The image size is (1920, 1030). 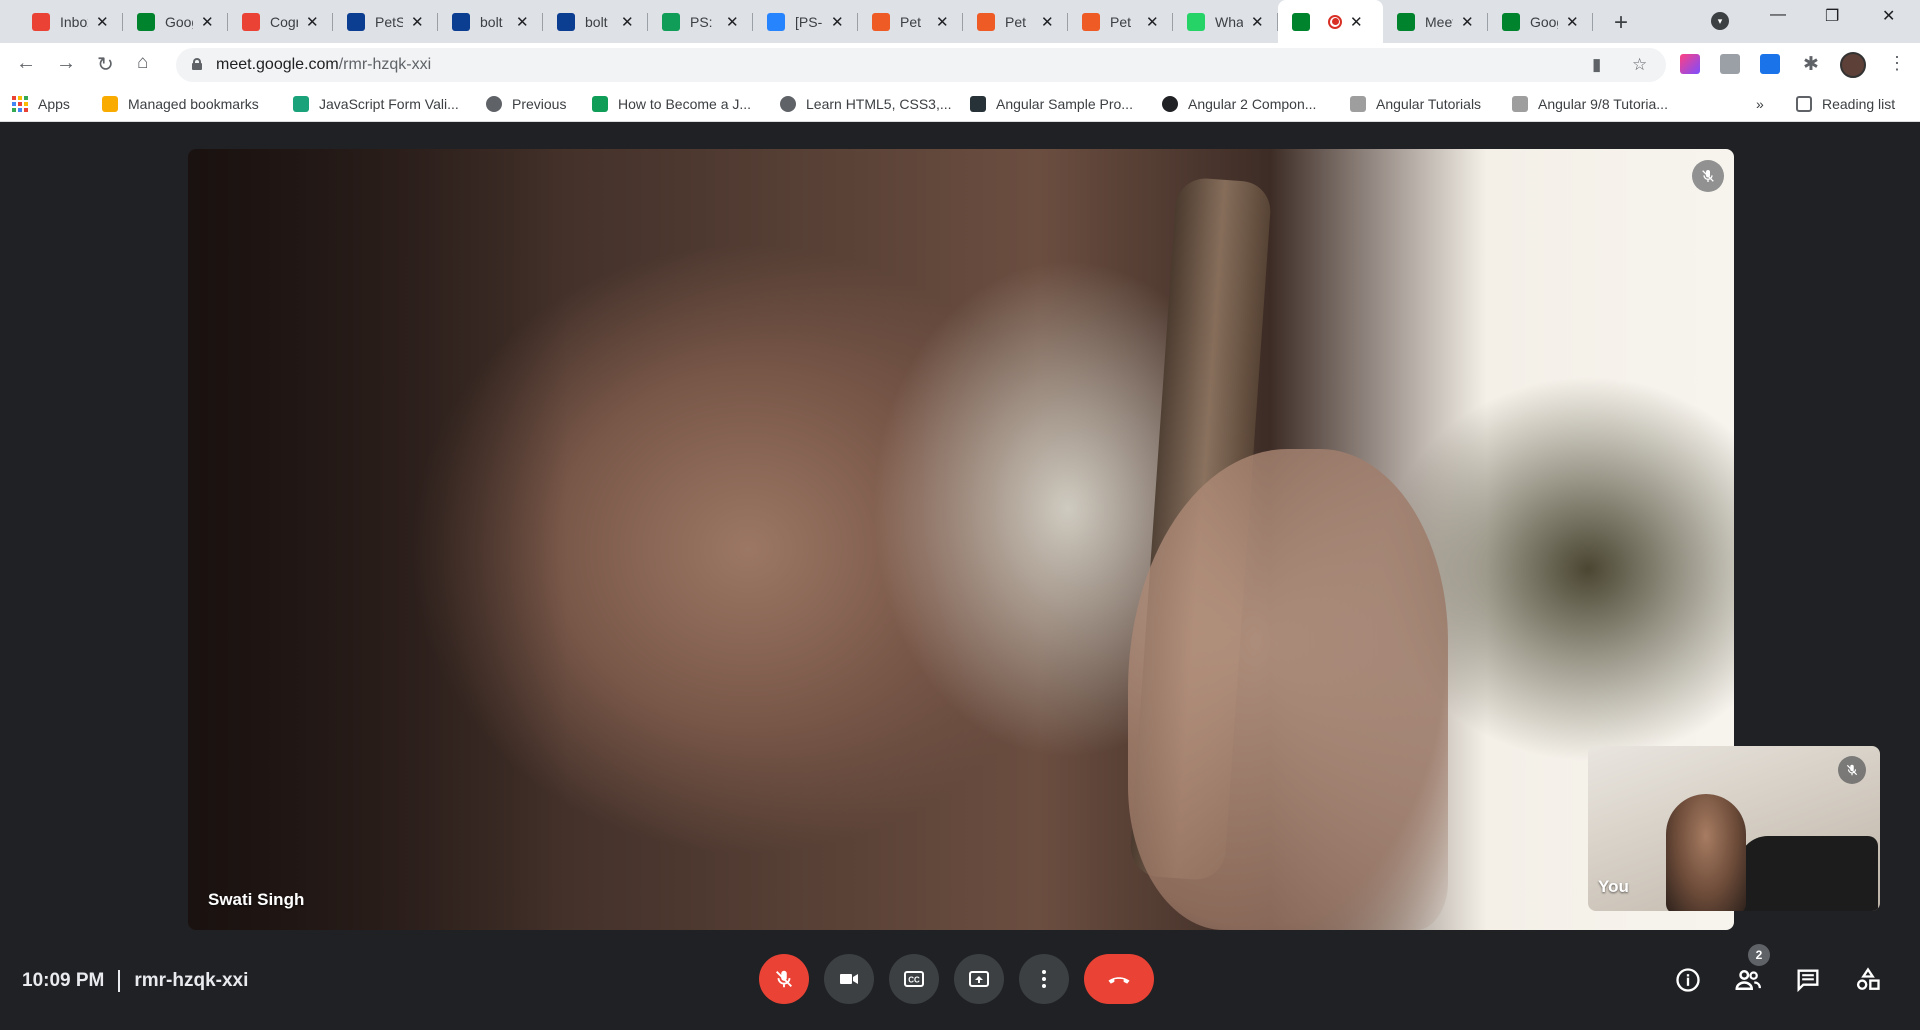 What do you see at coordinates (1688, 980) in the screenshot?
I see `meeting-details-button` at bounding box center [1688, 980].